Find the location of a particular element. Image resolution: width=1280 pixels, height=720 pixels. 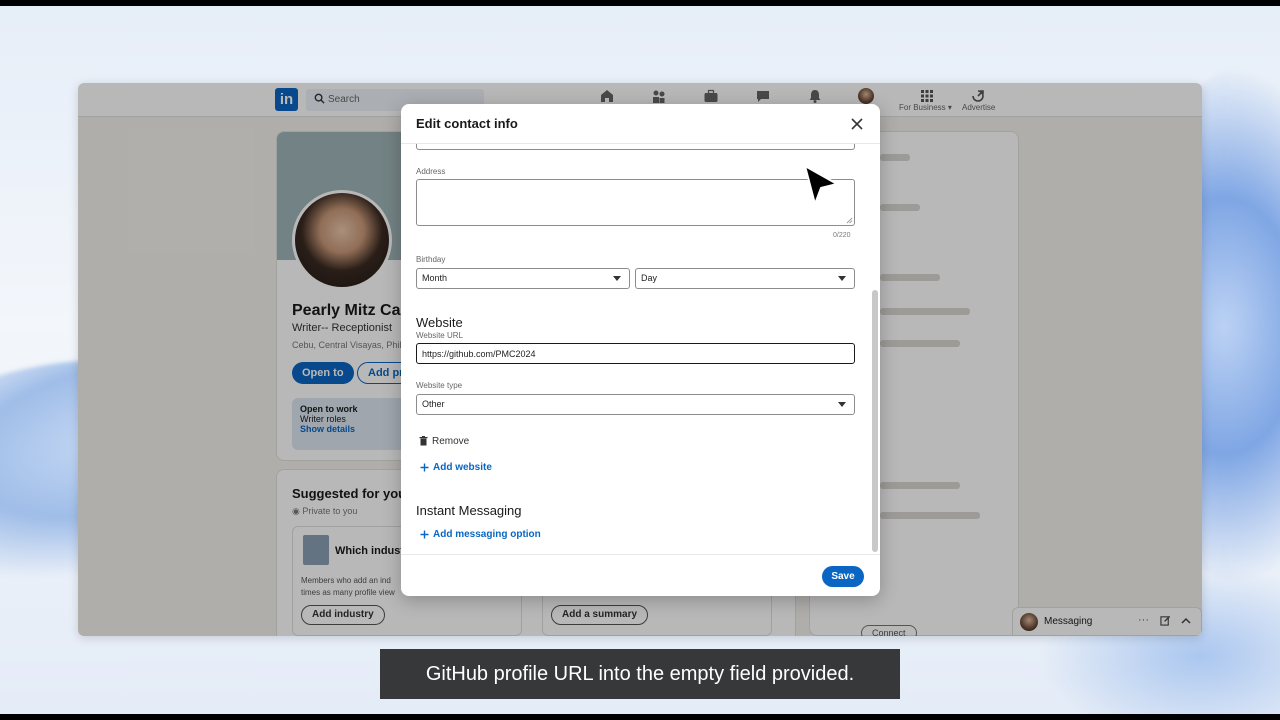

scrollbar-thumb is located at coordinates (875, 421).